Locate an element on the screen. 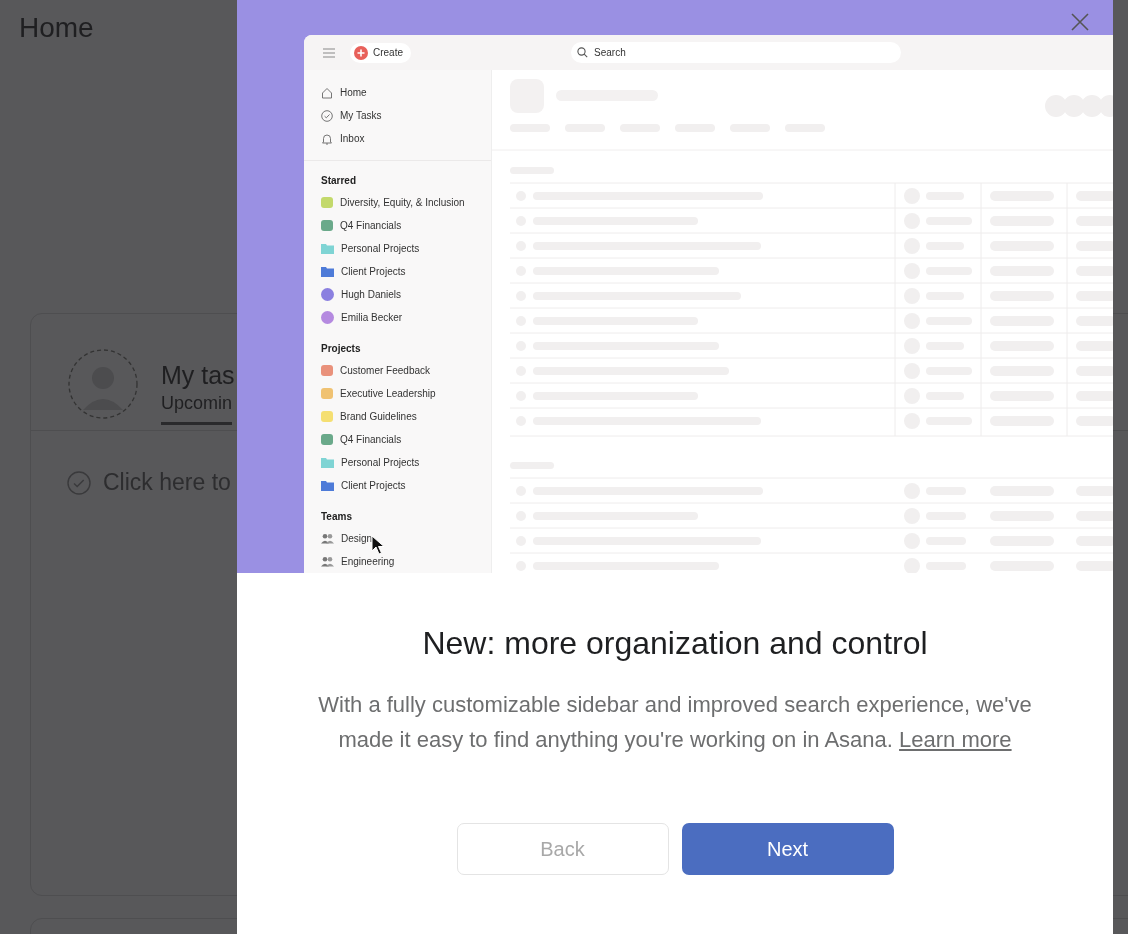 The image size is (1128, 934). page-title: Home is located at coordinates (56, 28).